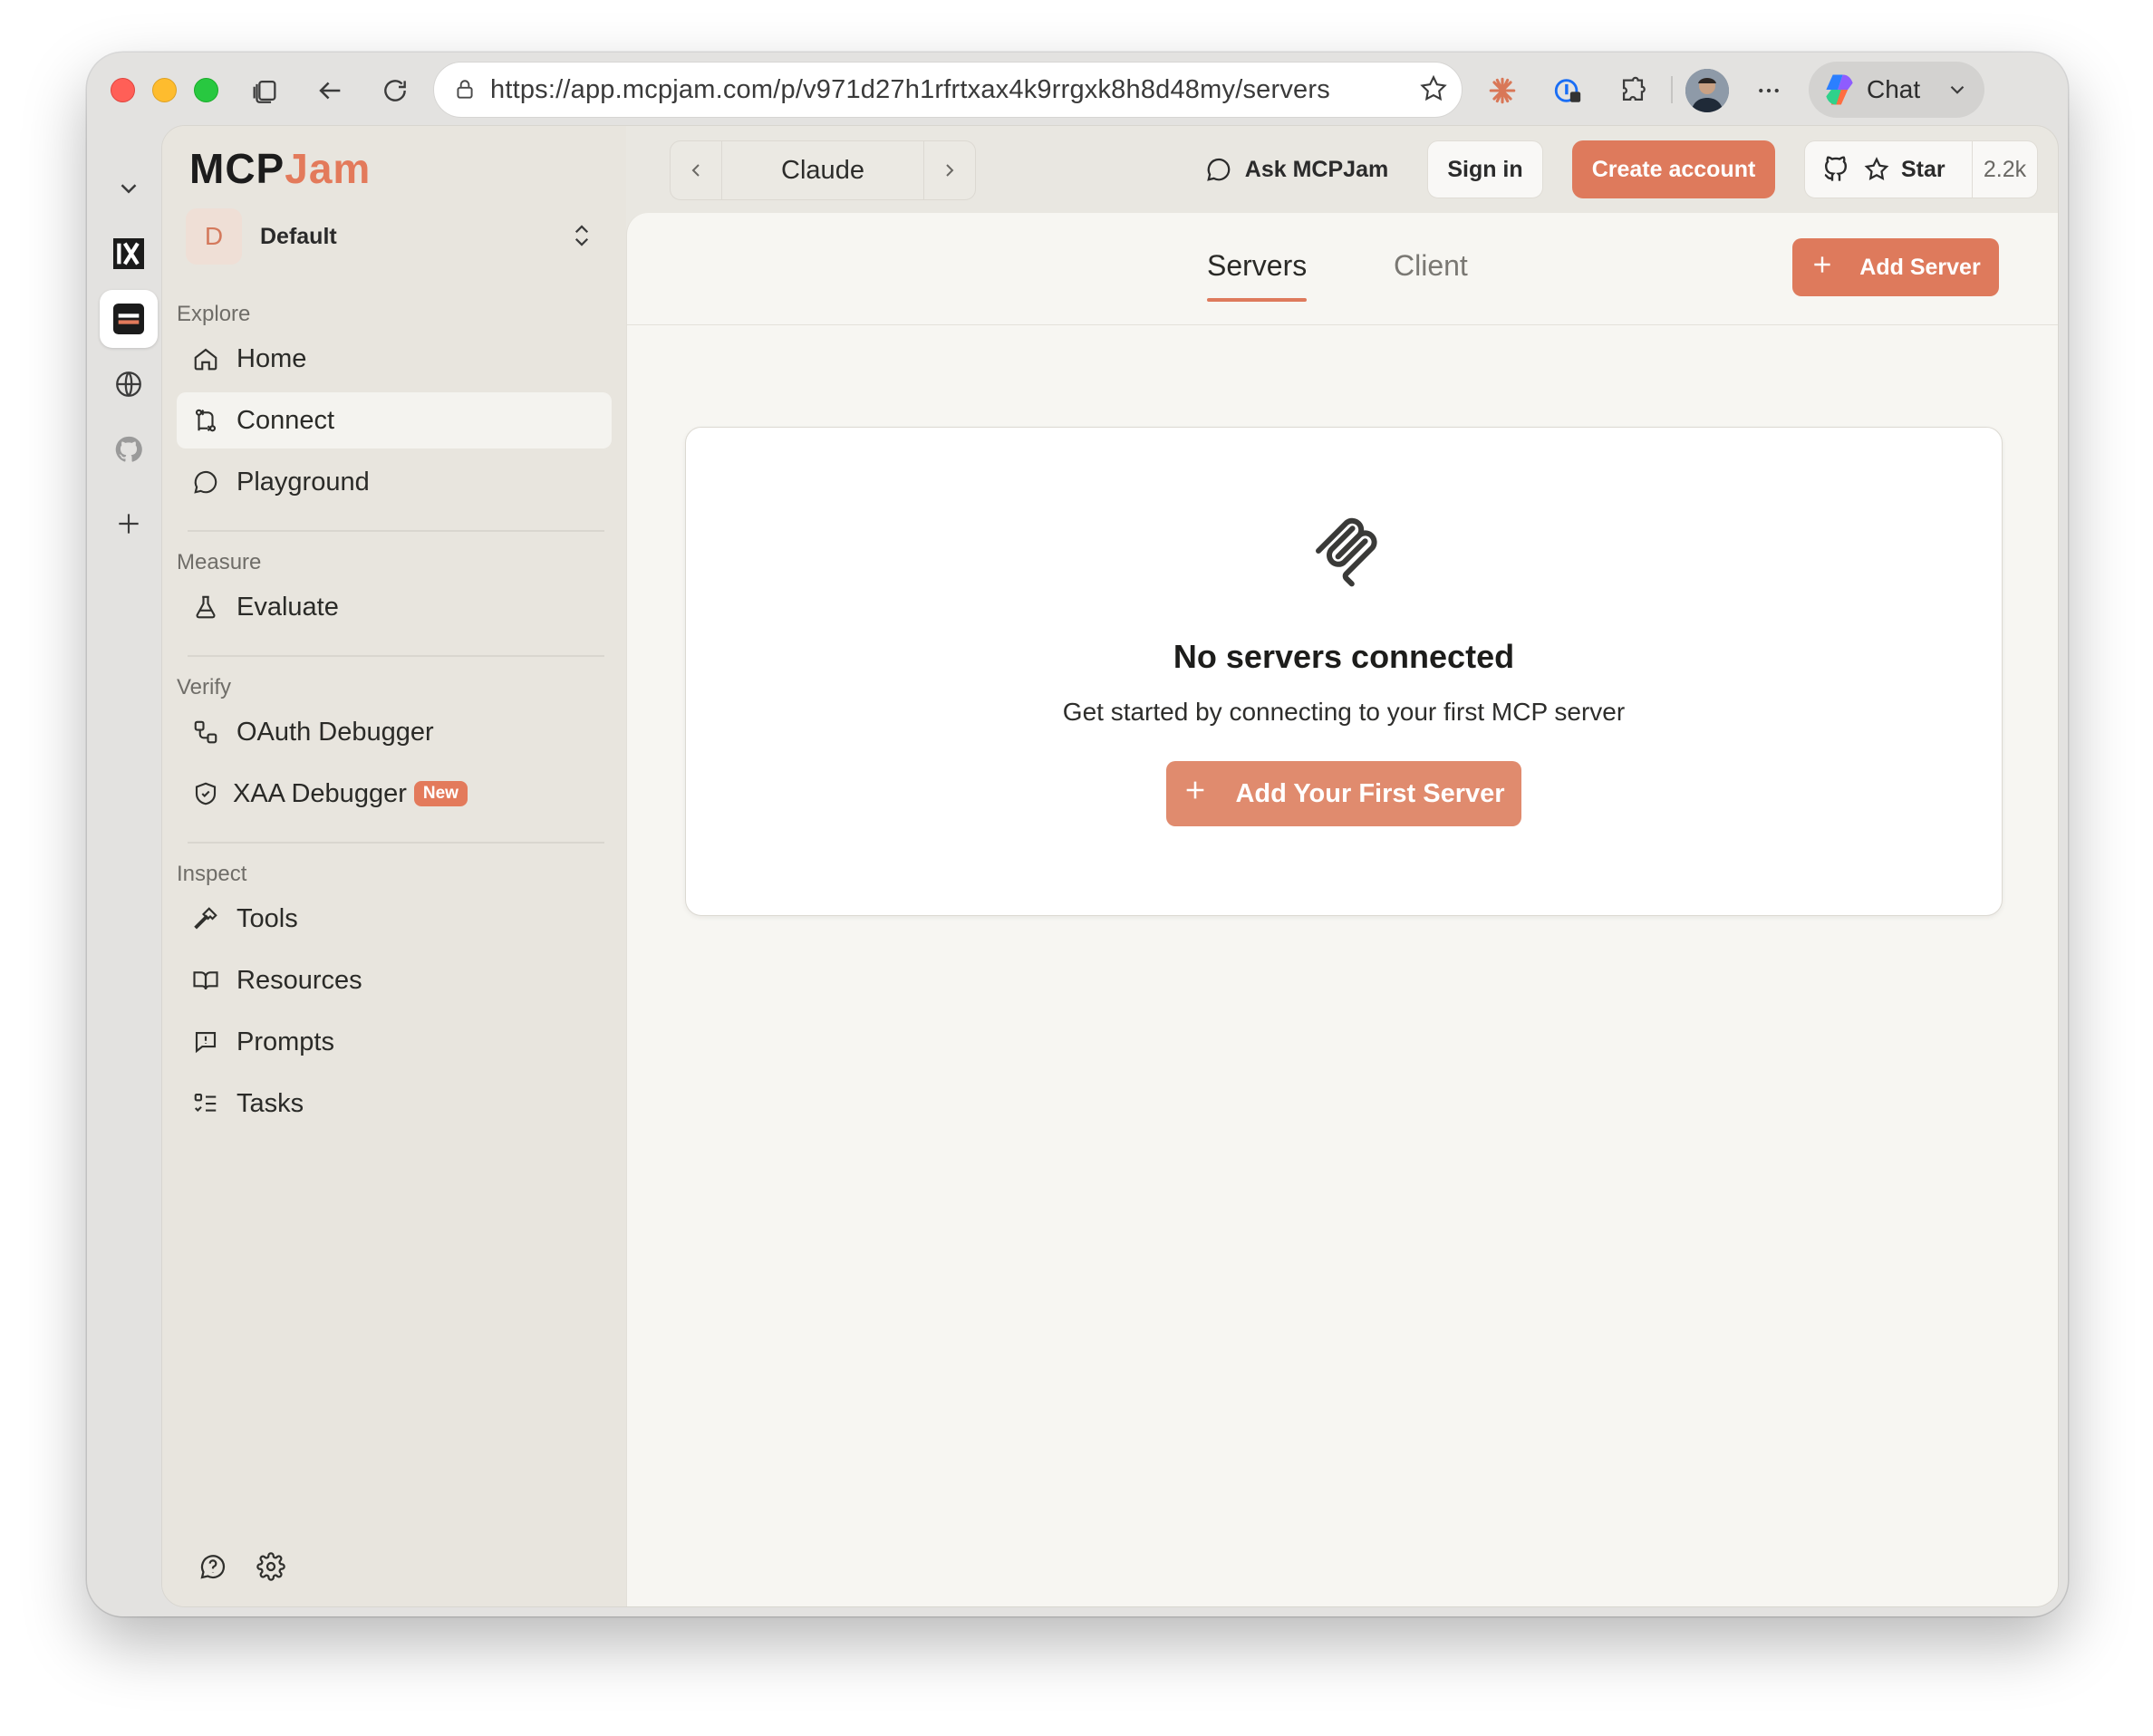  What do you see at coordinates (271, 1566) in the screenshot?
I see `settings-gear-icon` at bounding box center [271, 1566].